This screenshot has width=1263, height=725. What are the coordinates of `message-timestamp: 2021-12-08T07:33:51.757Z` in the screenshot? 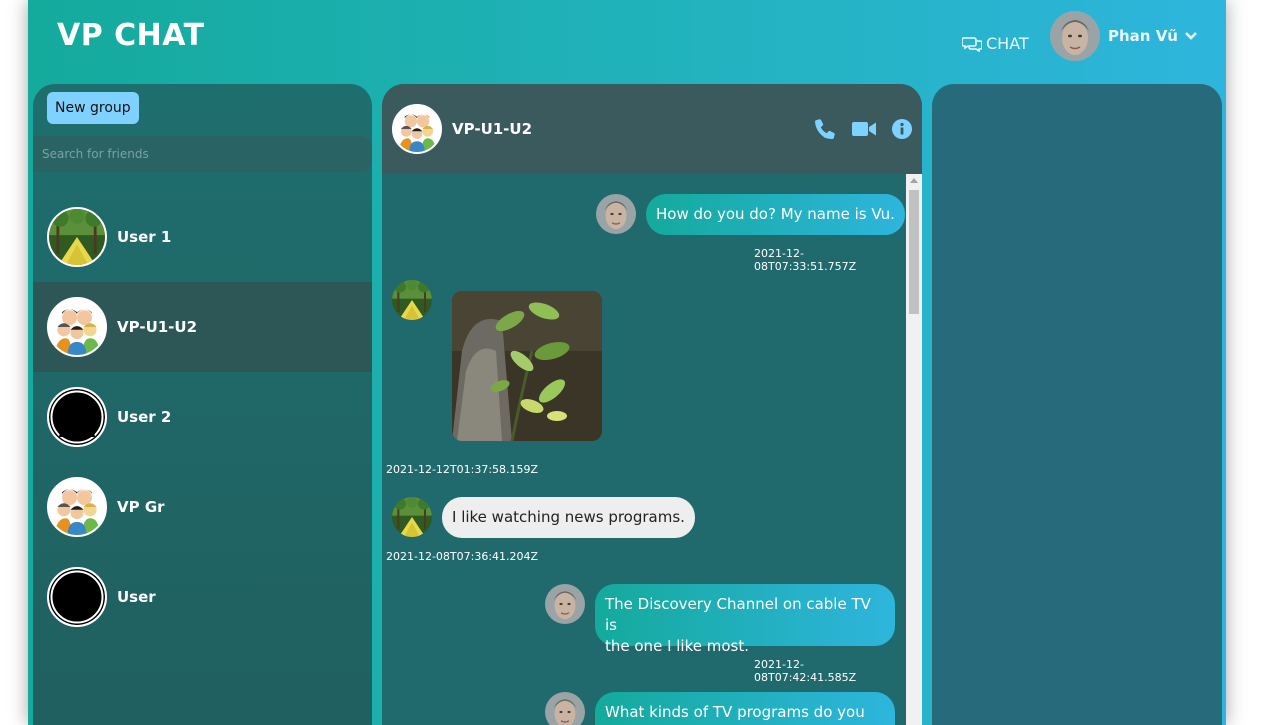 It's located at (805, 260).